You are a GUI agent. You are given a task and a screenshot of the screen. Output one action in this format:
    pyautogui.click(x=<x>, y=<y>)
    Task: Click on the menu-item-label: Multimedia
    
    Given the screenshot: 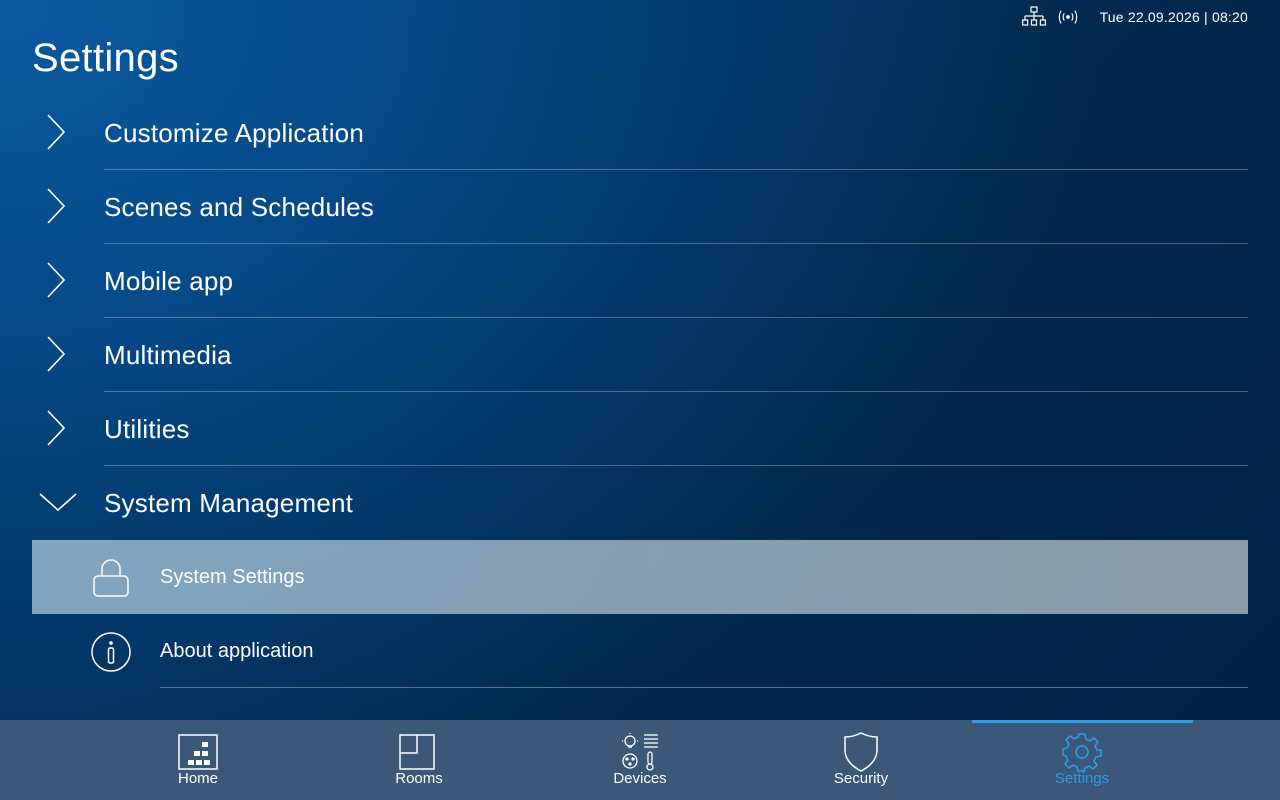 What is the action you would take?
    pyautogui.click(x=168, y=354)
    